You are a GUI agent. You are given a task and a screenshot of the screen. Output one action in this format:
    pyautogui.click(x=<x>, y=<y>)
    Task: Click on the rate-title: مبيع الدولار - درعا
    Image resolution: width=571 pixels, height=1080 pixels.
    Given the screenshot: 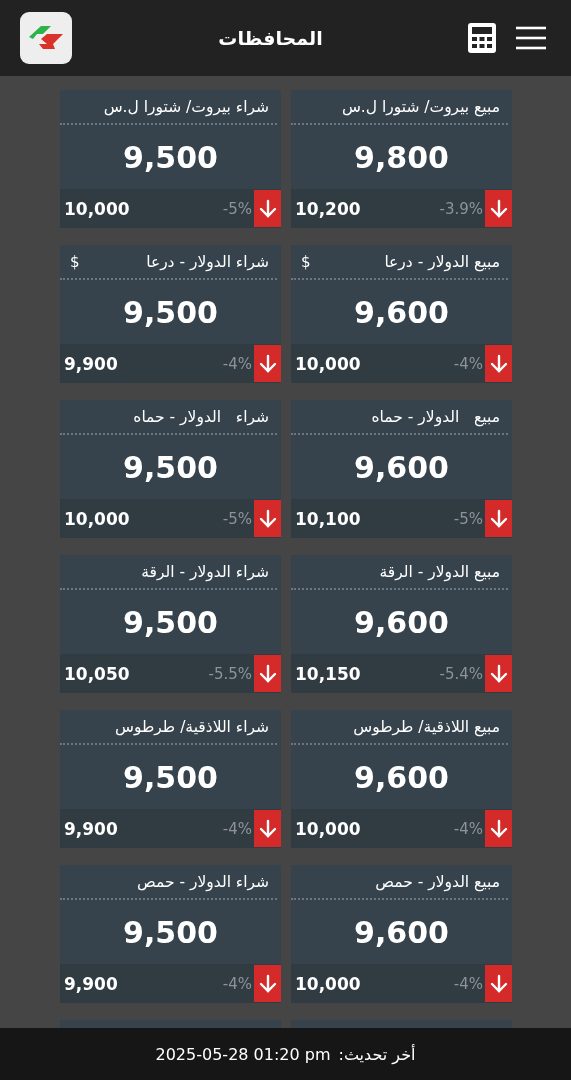 What is the action you would take?
    pyautogui.click(x=442, y=261)
    